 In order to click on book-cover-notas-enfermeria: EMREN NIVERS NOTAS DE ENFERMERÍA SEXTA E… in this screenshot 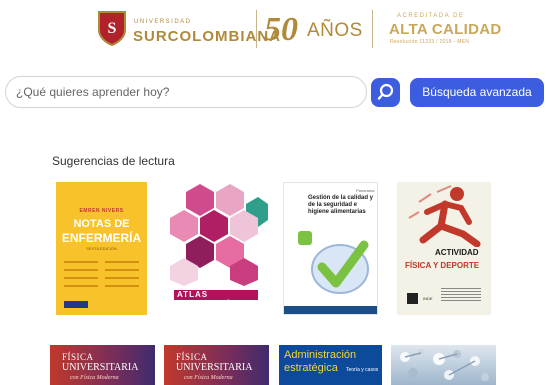, I will do `click(101, 248)`.